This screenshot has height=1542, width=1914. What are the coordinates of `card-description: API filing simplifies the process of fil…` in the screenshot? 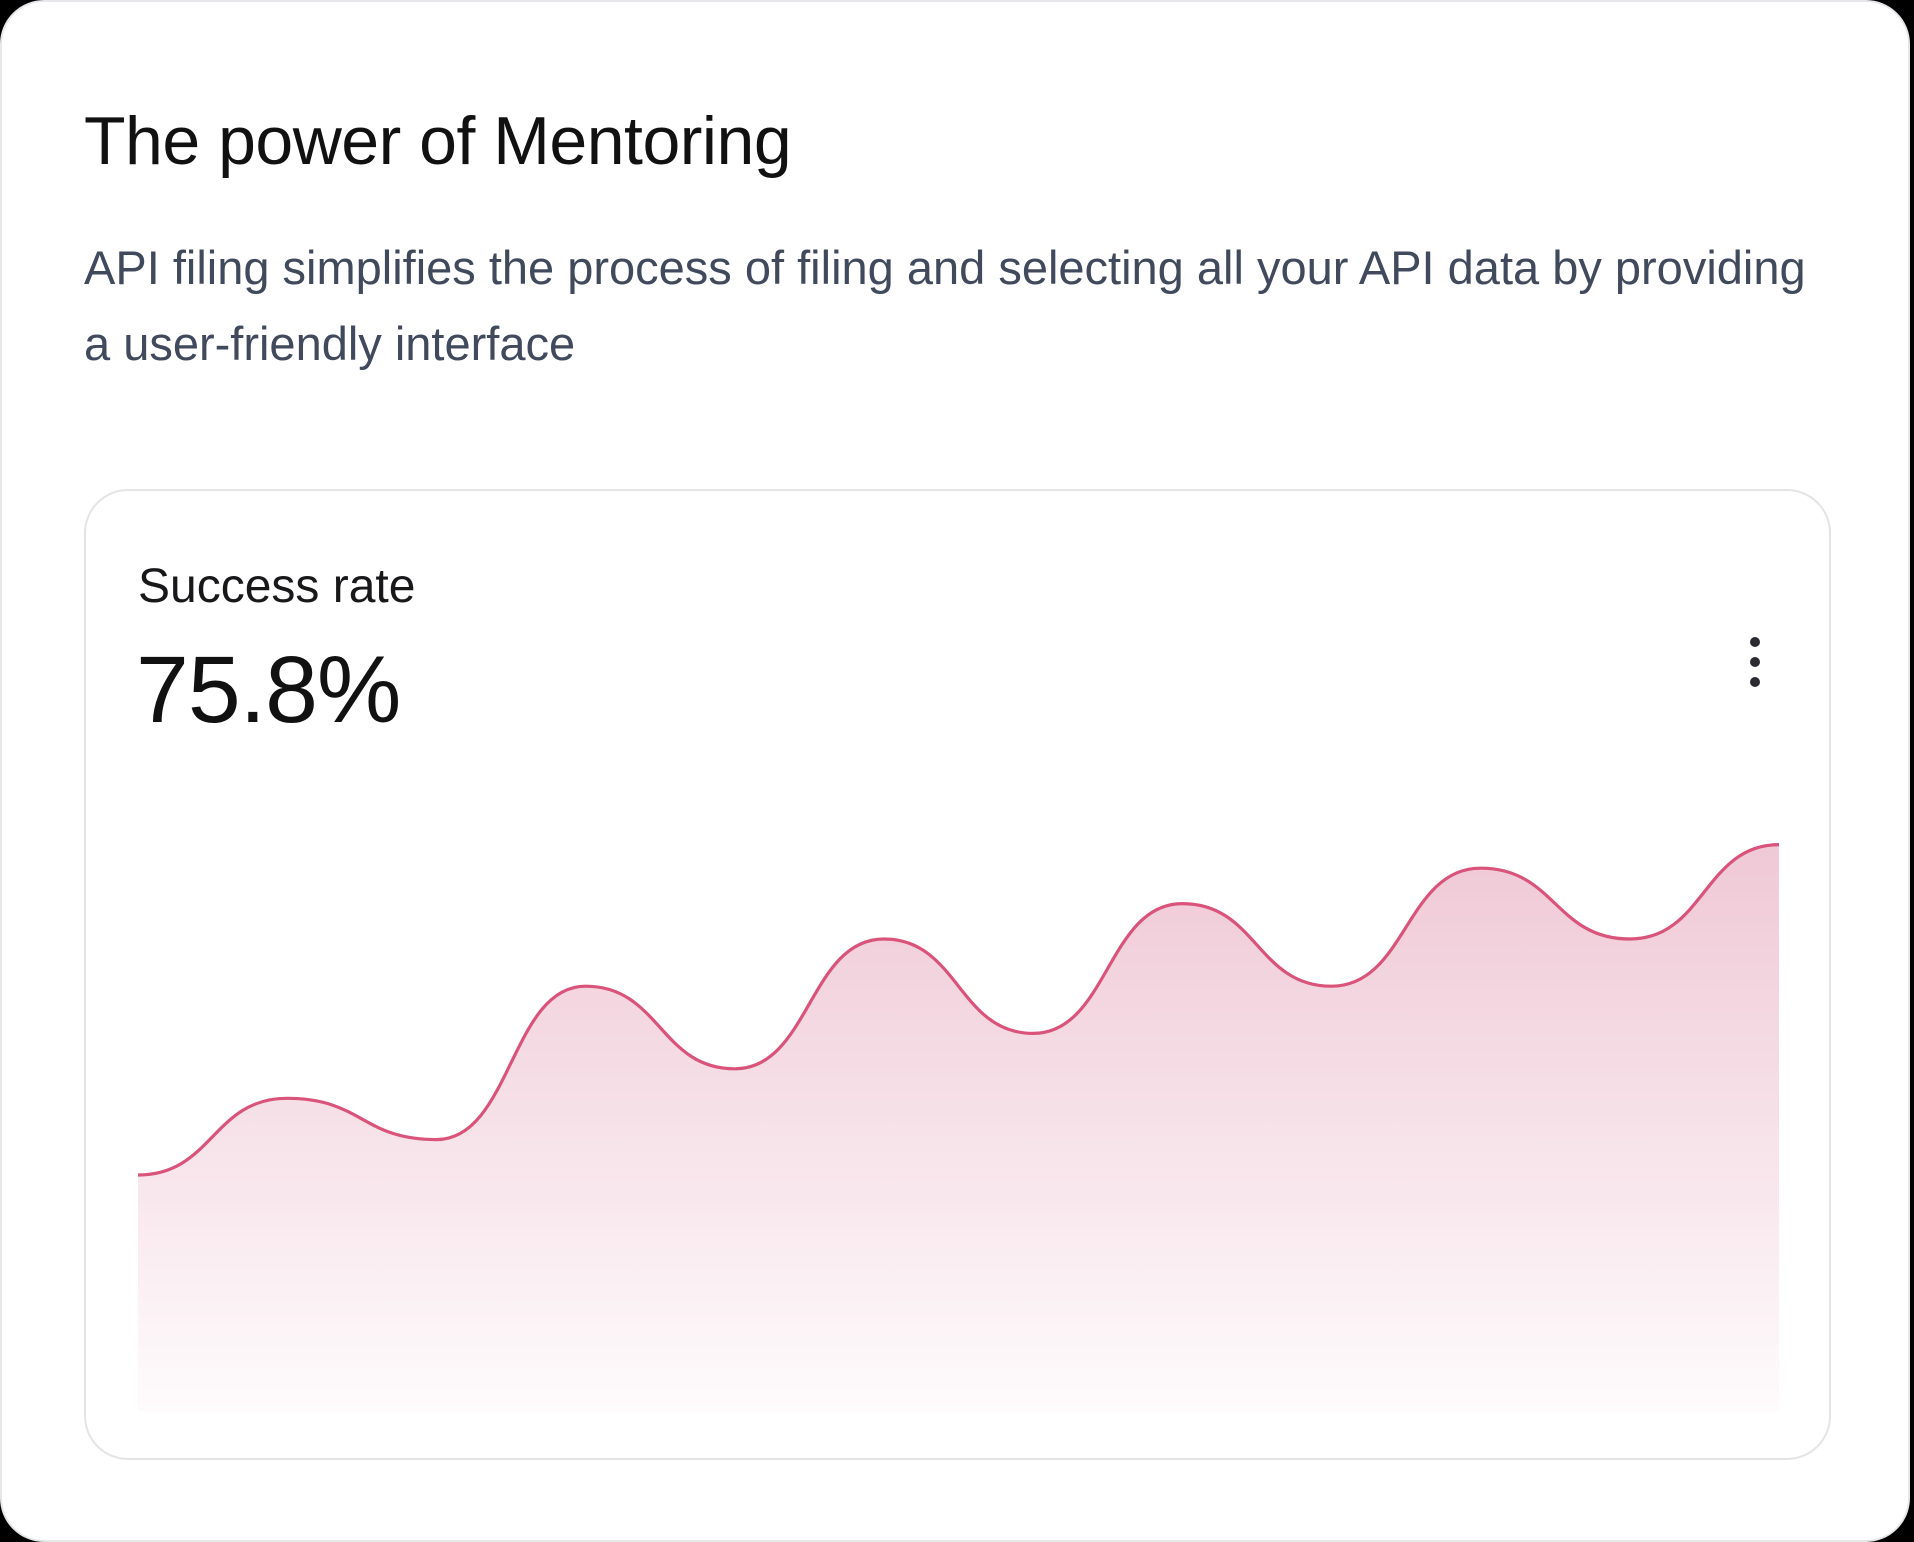 It's located at (945, 305).